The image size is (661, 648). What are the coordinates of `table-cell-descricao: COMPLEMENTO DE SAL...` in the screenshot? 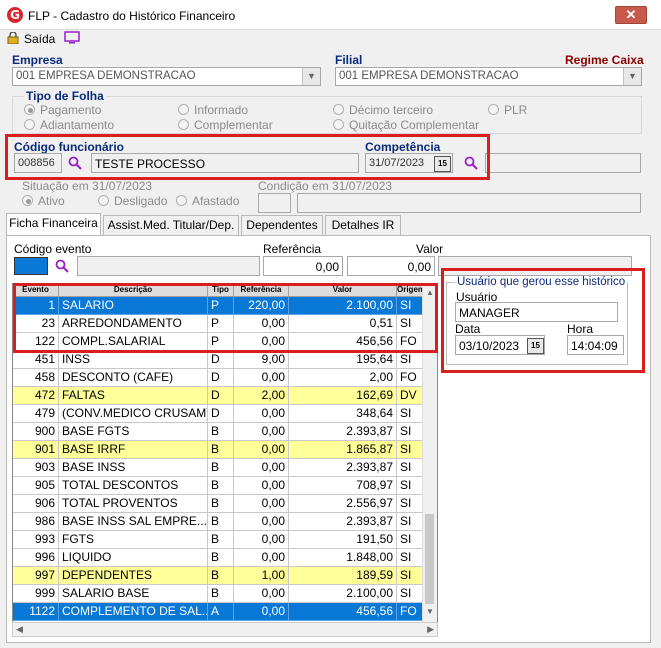 It's located at (133, 612).